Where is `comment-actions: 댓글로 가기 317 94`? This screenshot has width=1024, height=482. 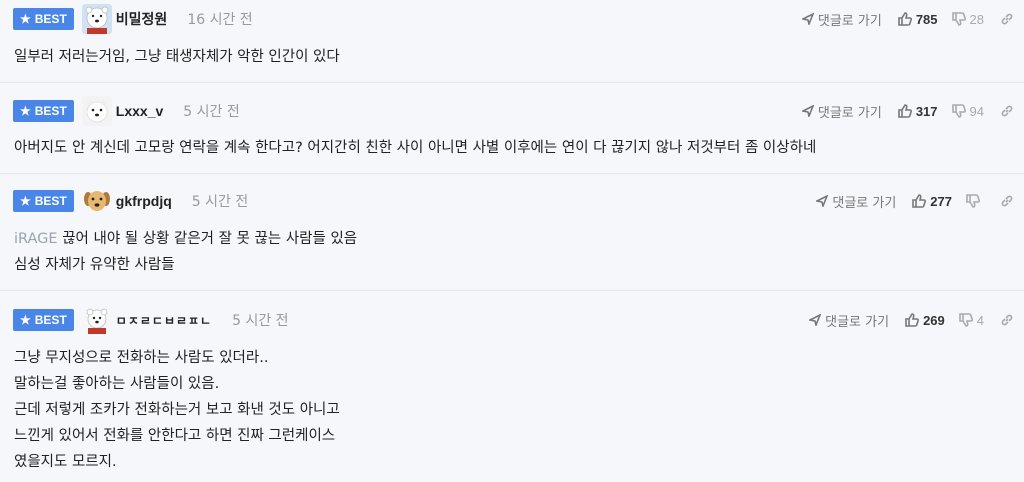
comment-actions: 댓글로 가기 317 94 is located at coordinates (907, 111).